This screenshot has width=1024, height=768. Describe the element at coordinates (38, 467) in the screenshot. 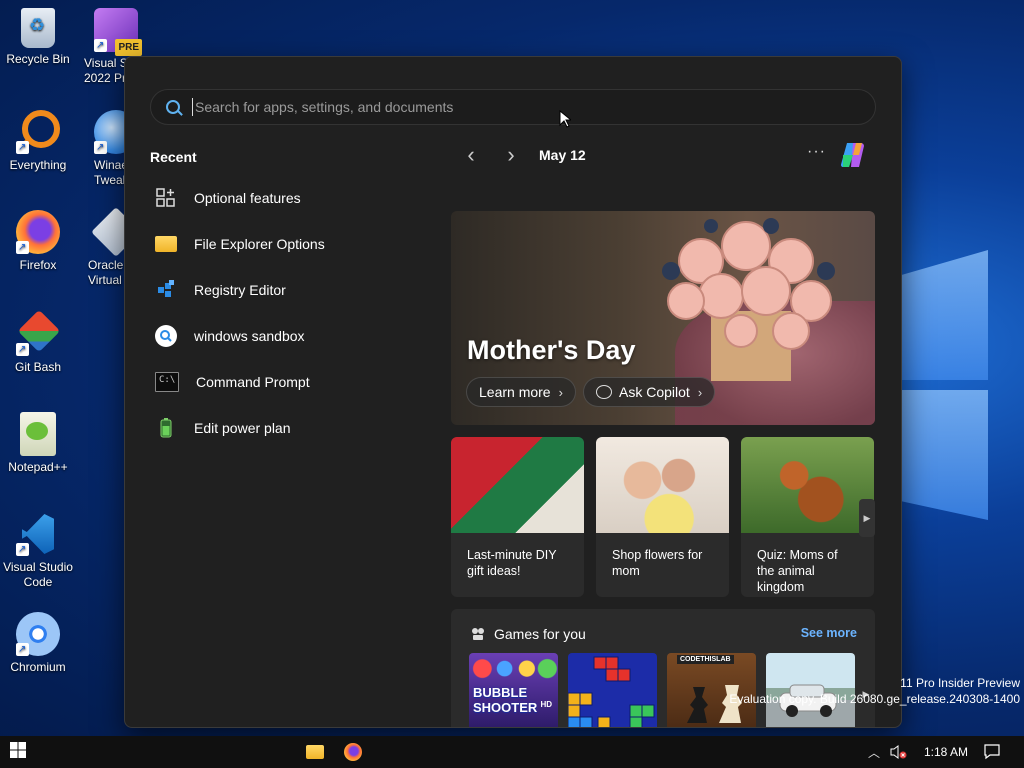

I see `desktop-icon-label: Notepad++` at that location.